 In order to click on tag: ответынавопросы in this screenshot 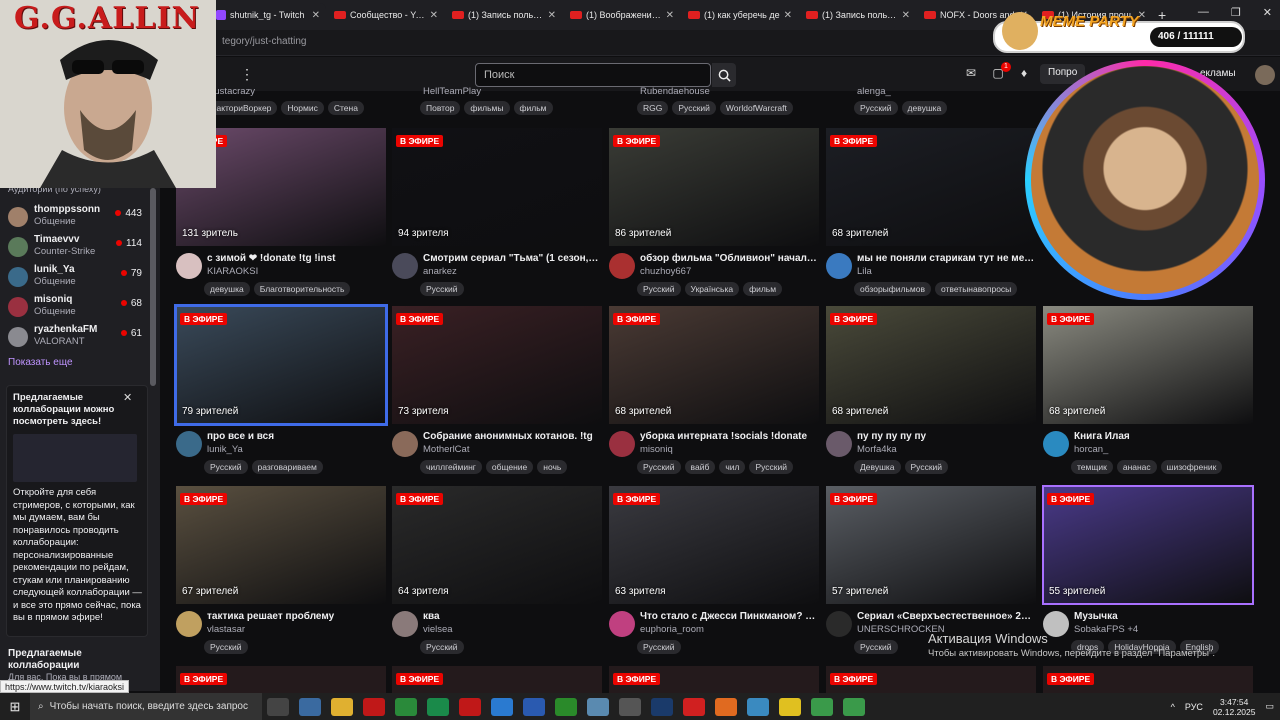, I will do `click(976, 289)`.